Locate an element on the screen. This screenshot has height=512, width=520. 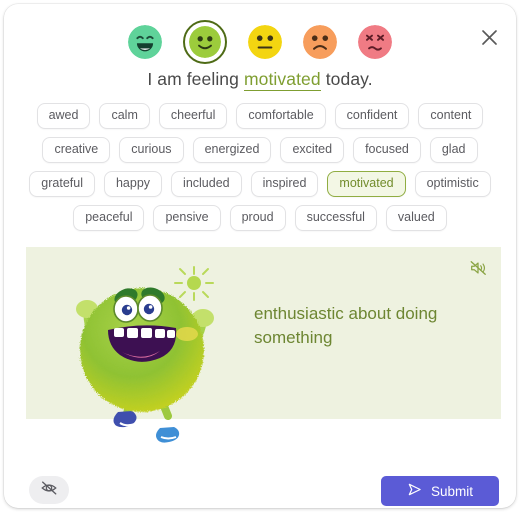
send-icon is located at coordinates (414, 491).